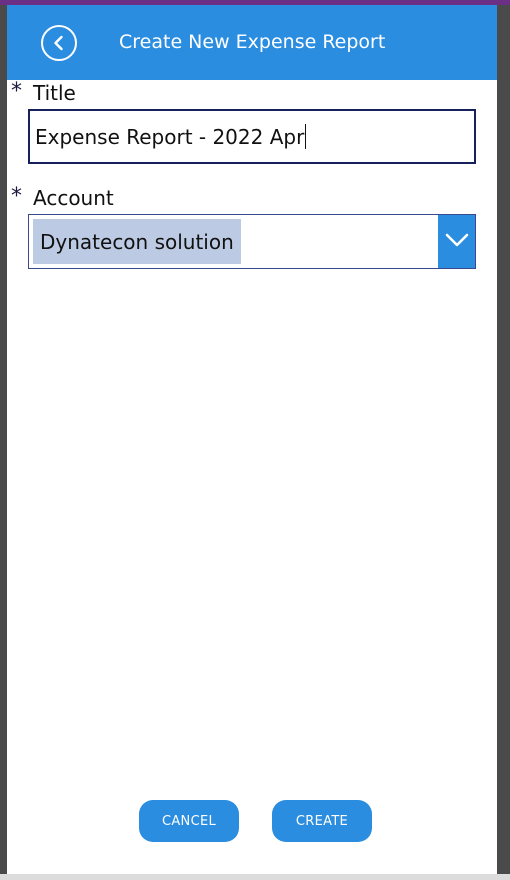  I want to click on chevron-down-icon, so click(457, 240).